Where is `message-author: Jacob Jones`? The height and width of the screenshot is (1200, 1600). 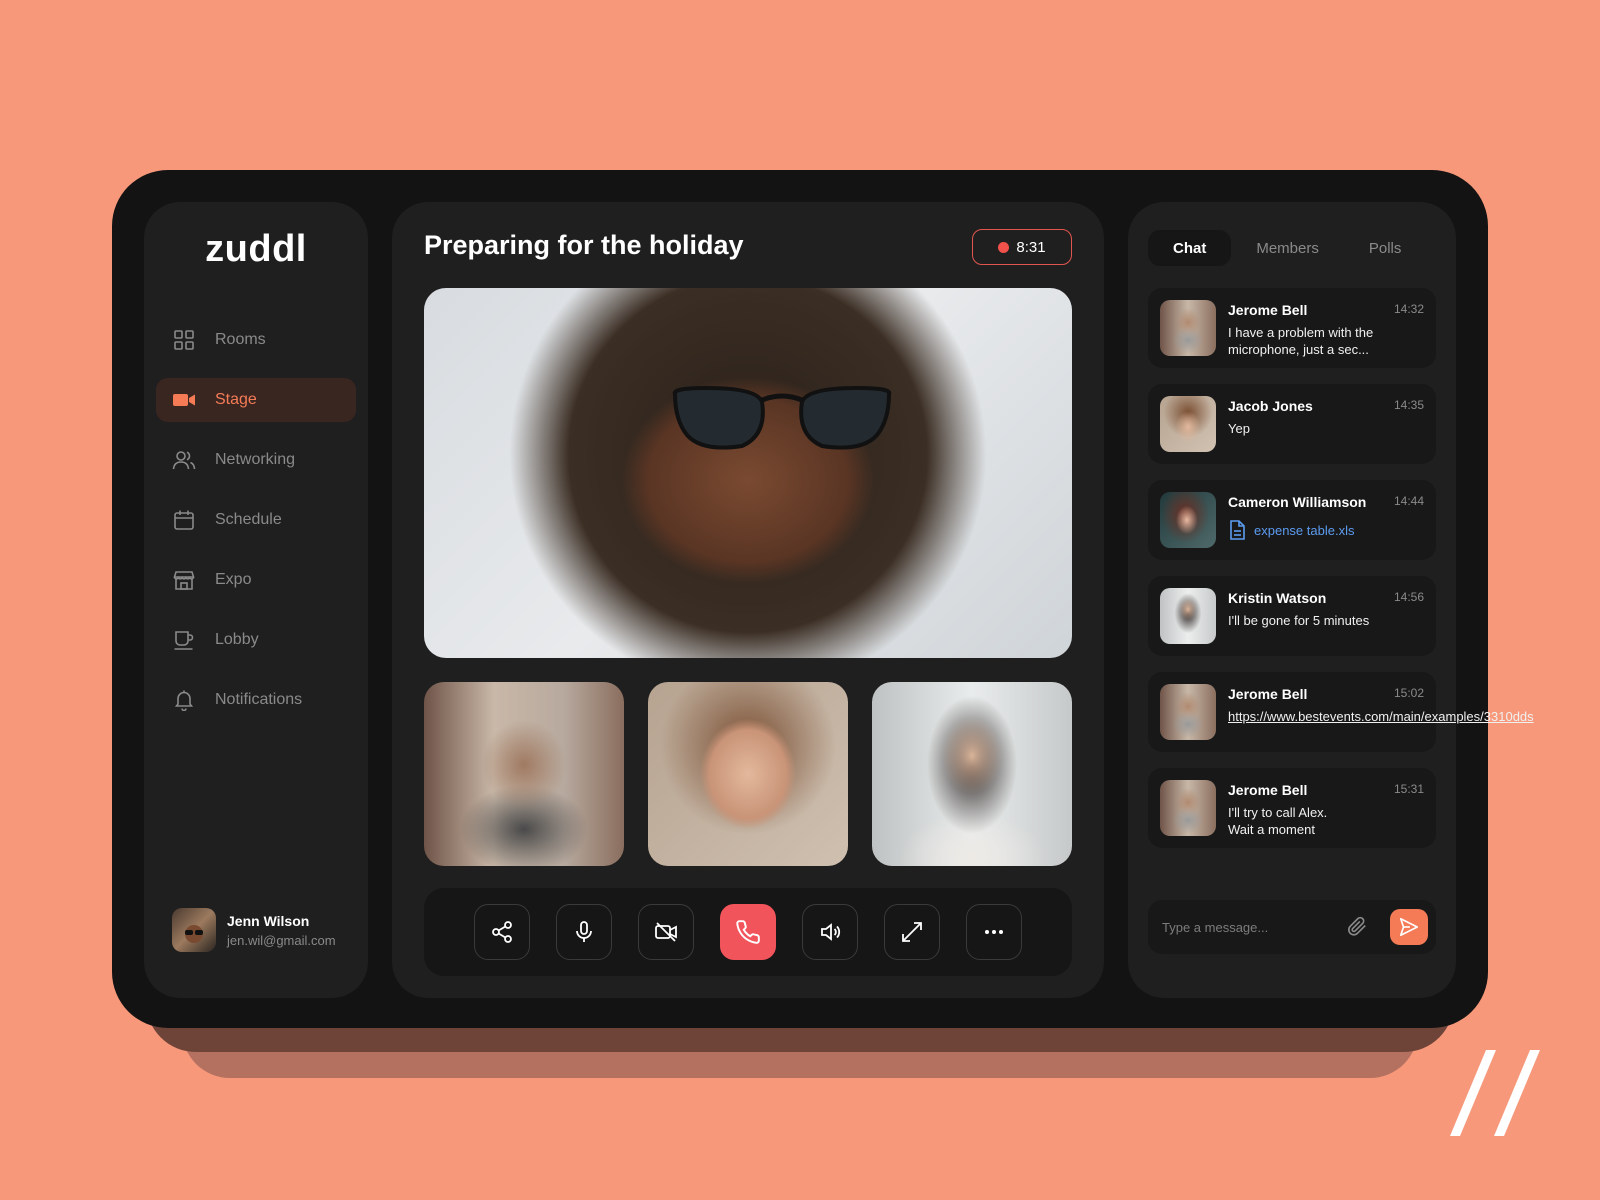 message-author: Jacob Jones is located at coordinates (1270, 406).